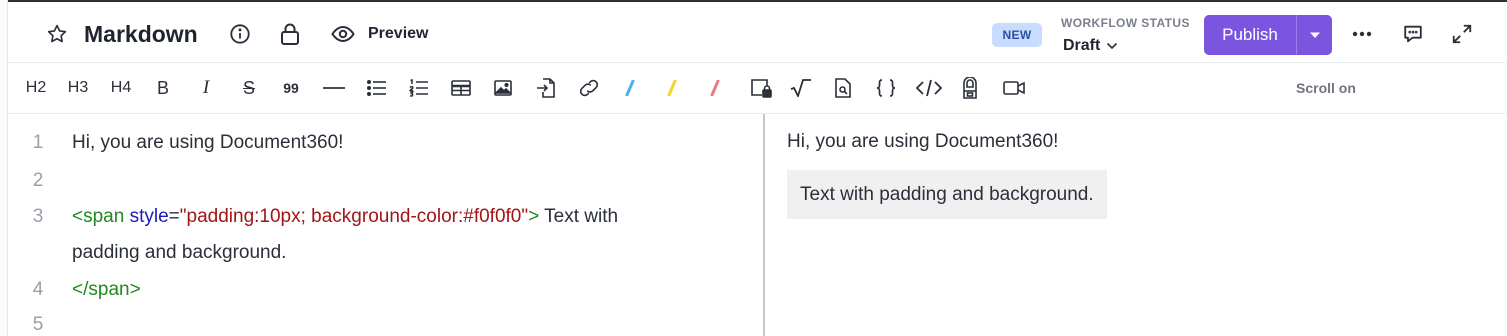 The width and height of the screenshot is (1507, 336). What do you see at coordinates (38, 180) in the screenshot?
I see `line-number: 2` at bounding box center [38, 180].